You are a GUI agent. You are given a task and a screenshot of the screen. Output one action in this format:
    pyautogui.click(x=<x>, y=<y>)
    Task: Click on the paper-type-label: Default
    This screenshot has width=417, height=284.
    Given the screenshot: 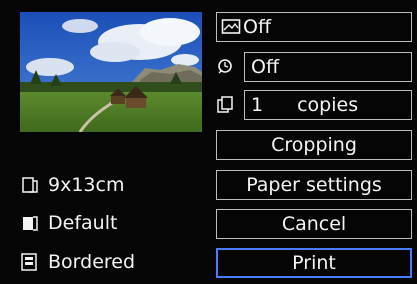 What is the action you would take?
    pyautogui.click(x=83, y=223)
    